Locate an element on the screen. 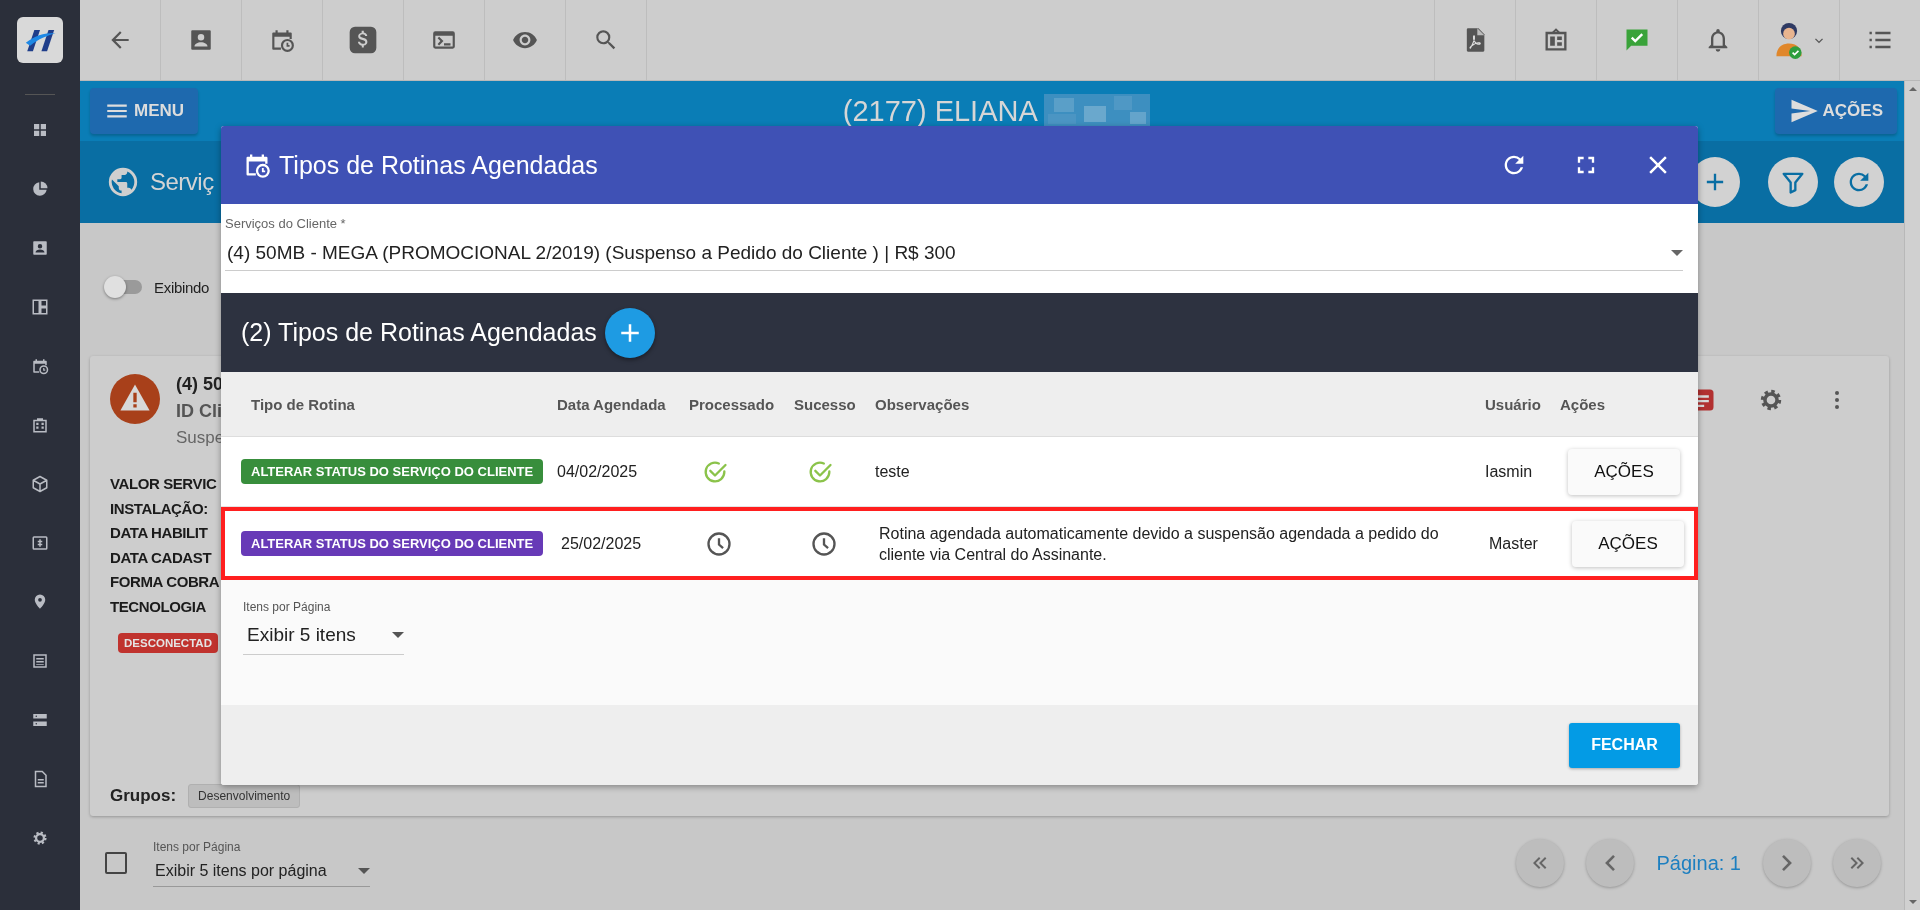  field-label: DATA CADAST is located at coordinates (161, 557).